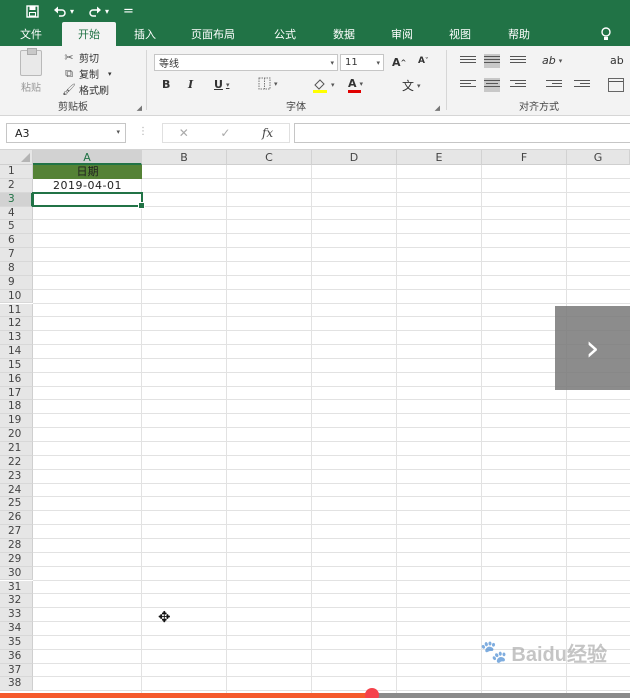  I want to click on row-header: 14, so click(16, 352).